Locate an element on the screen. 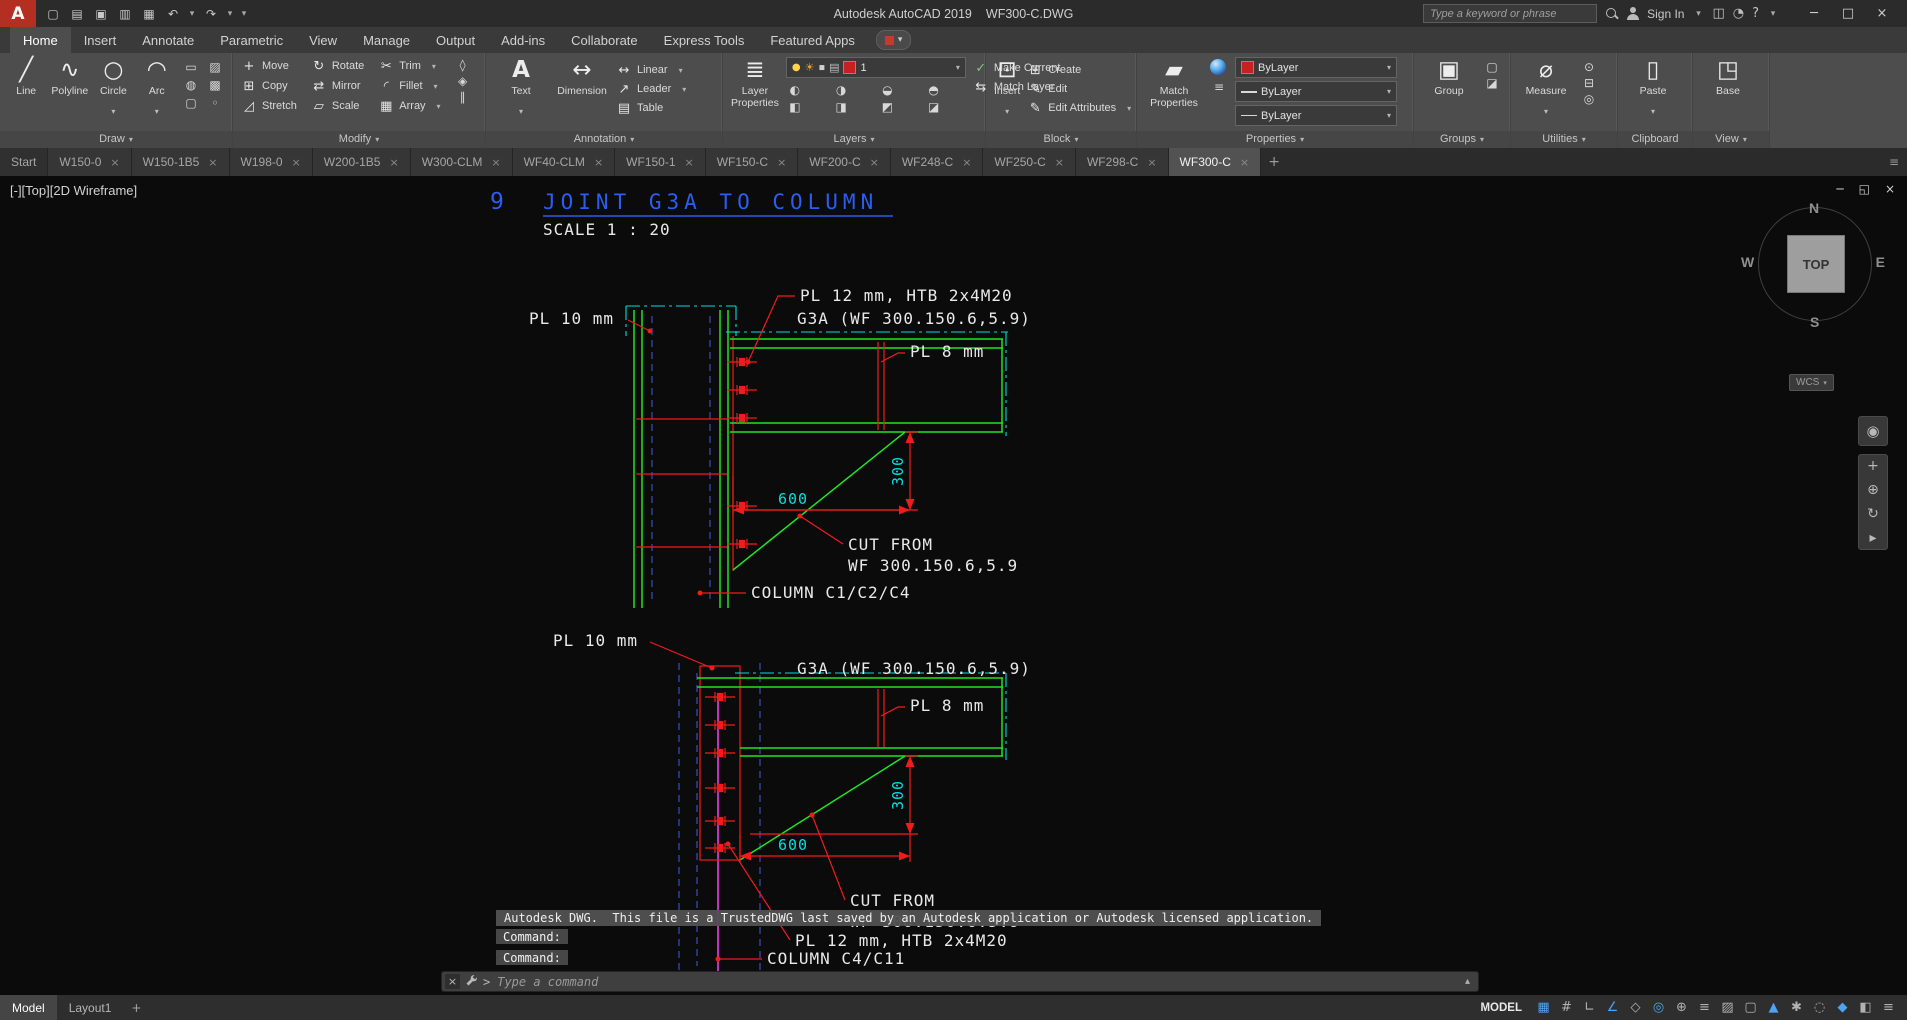  erase-icon: ◊ is located at coordinates (463, 64).